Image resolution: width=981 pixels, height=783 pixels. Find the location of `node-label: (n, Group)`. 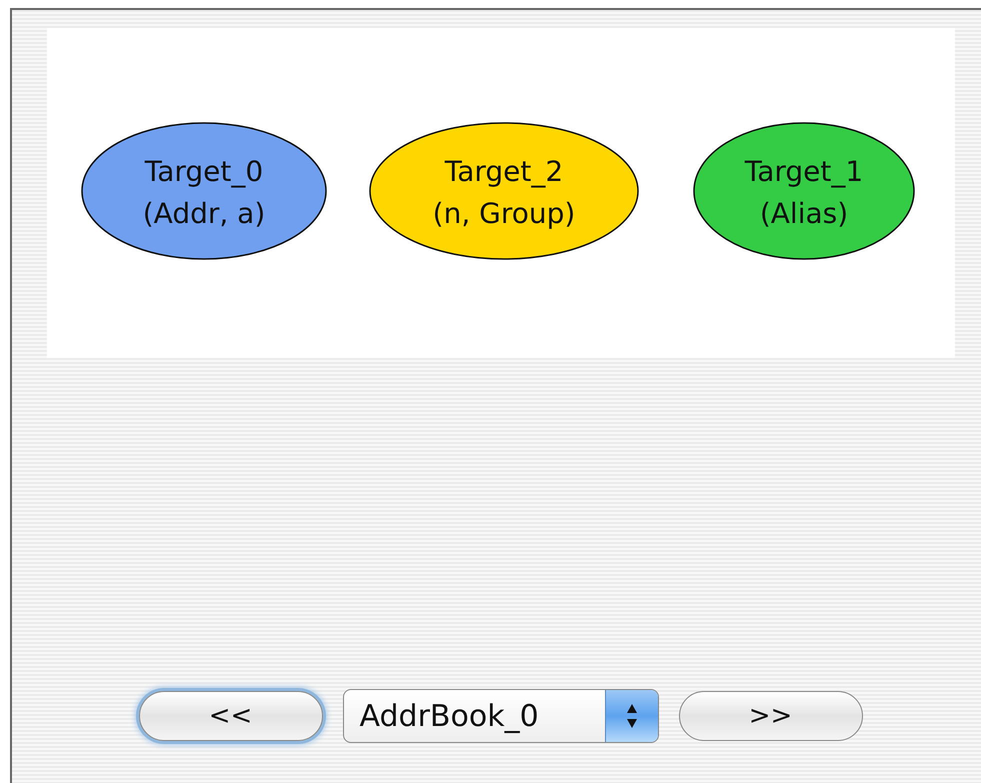

node-label: (n, Group) is located at coordinates (504, 213).